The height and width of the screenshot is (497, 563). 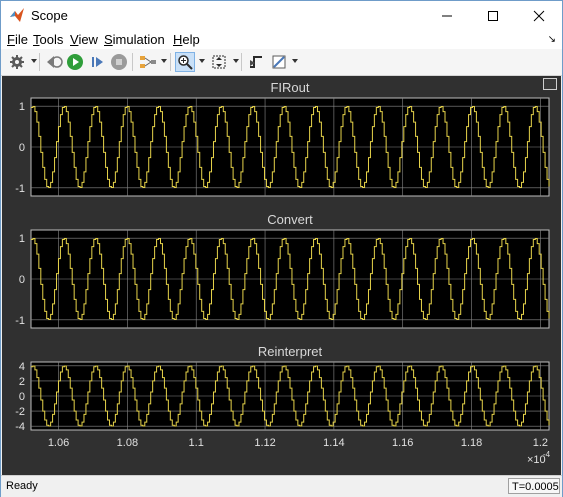 What do you see at coordinates (22, 382) in the screenshot?
I see `y-tick-label: 2` at bounding box center [22, 382].